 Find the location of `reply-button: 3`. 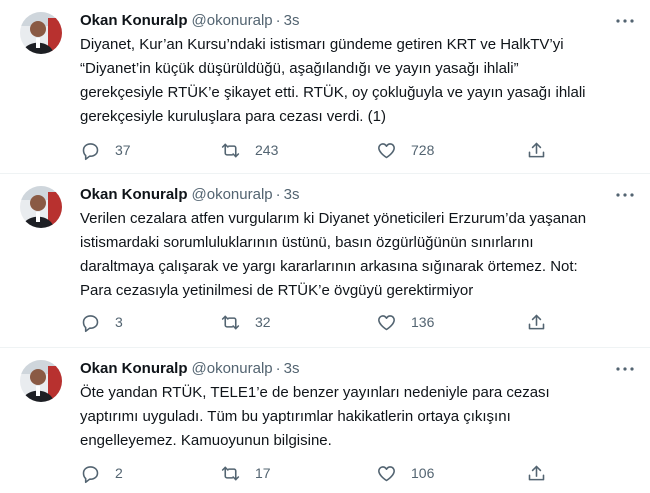

reply-button: 3 is located at coordinates (101, 322).